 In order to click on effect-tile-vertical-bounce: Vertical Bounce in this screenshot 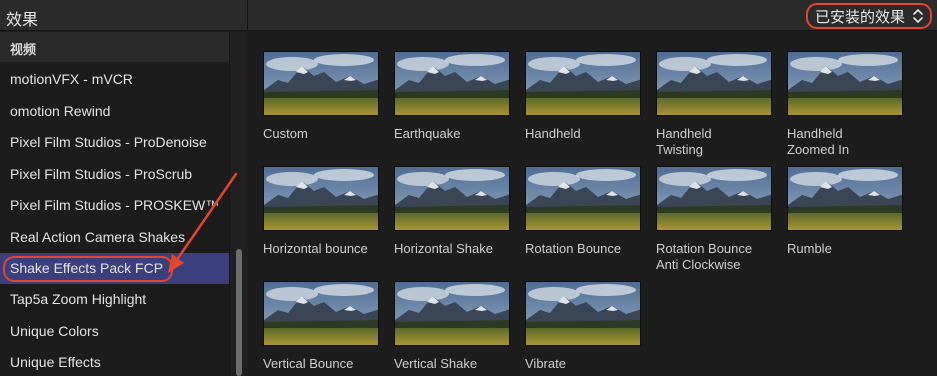, I will do `click(322, 328)`.